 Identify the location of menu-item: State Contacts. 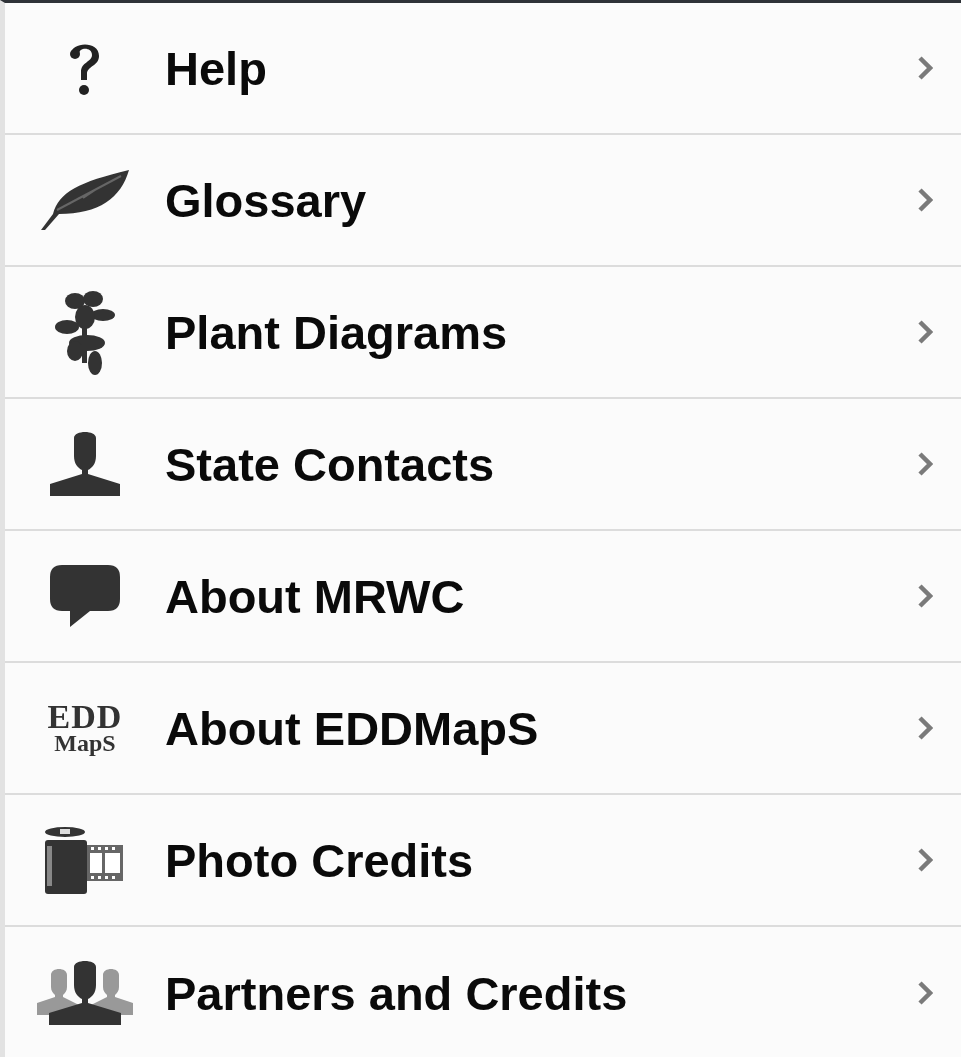
(483, 465).